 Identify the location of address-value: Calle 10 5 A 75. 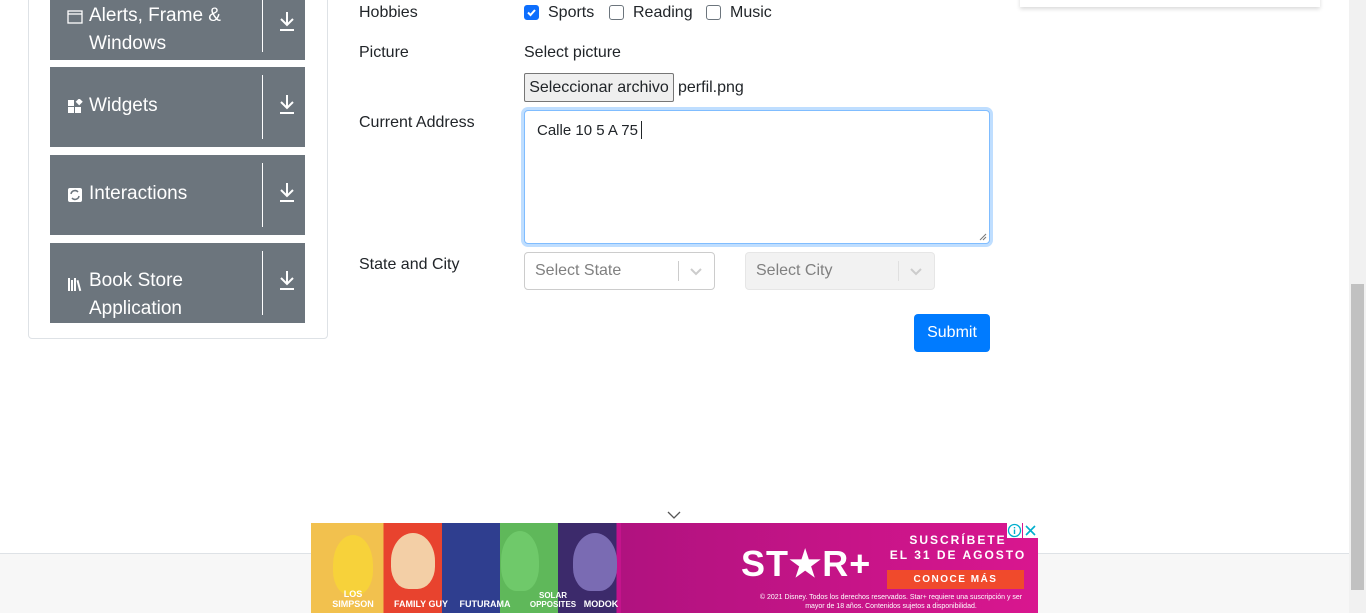
(587, 130).